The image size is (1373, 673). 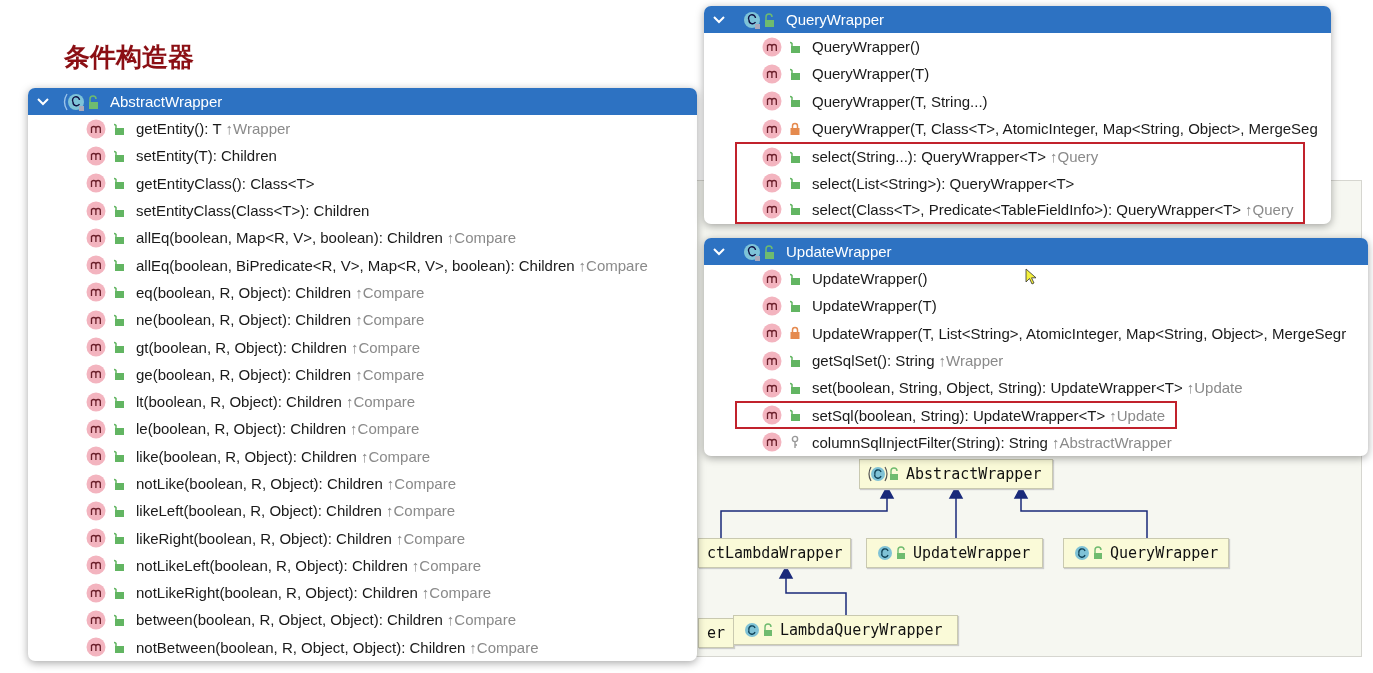 I want to click on member-row: like(boolean, R, Object): Children ↑Compare, so click(x=362, y=456).